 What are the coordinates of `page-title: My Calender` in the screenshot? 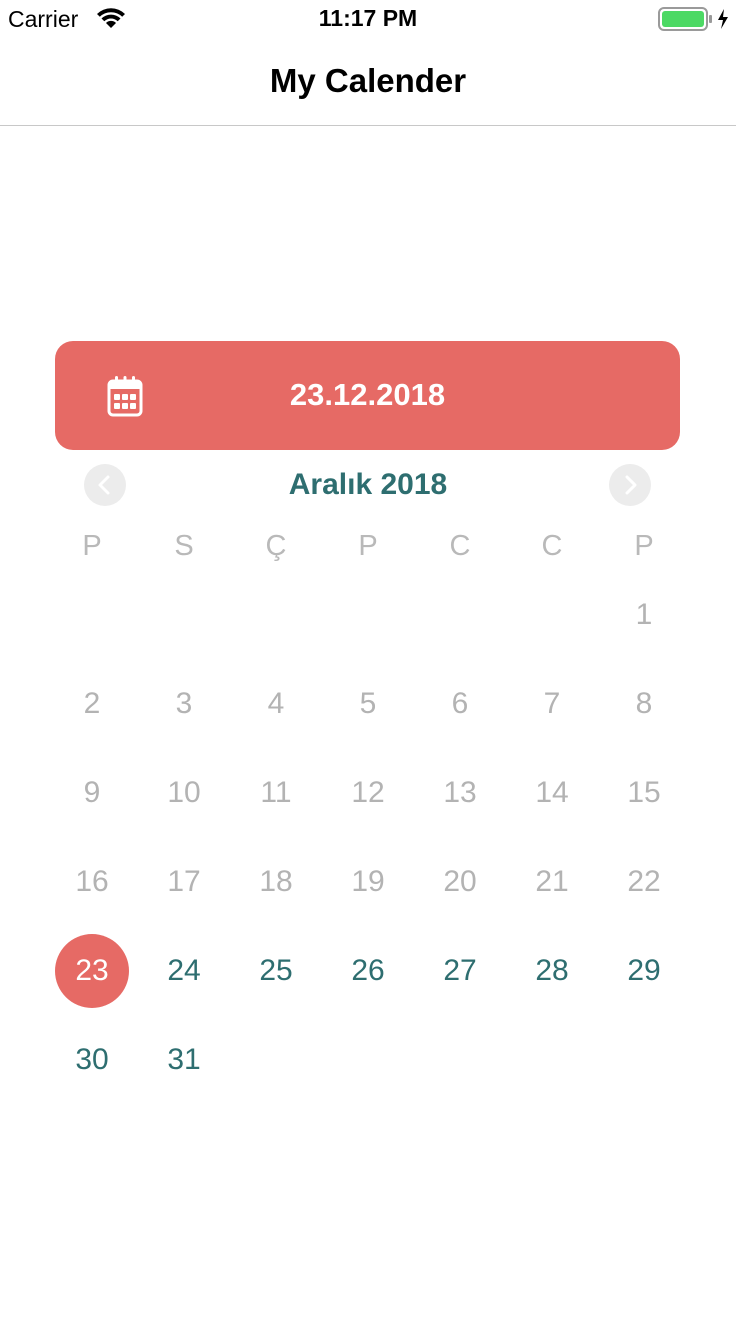 It's located at (368, 80).